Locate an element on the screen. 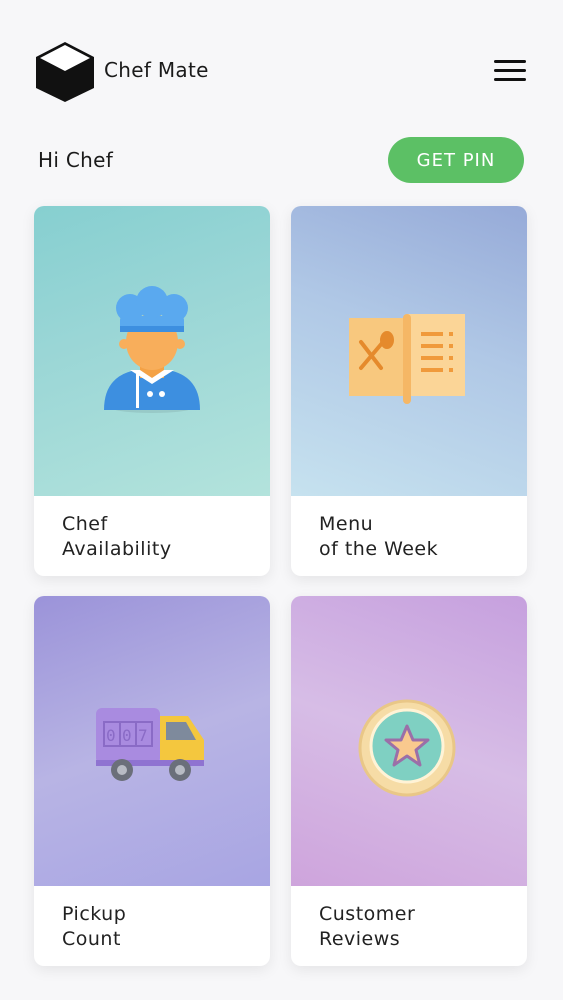 The width and height of the screenshot is (563, 1000). card-label-line2: Availability is located at coordinates (117, 549).